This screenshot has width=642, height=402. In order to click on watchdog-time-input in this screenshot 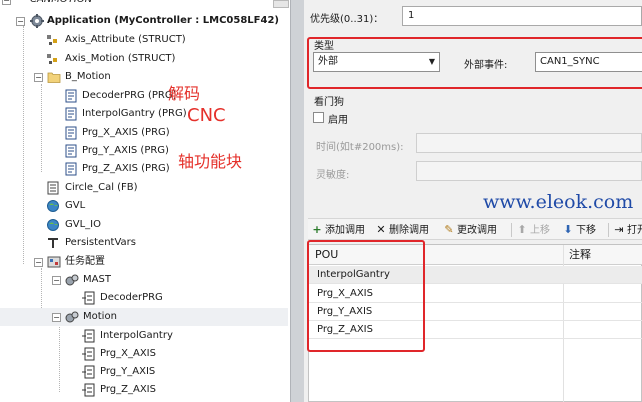, I will do `click(529, 143)`.